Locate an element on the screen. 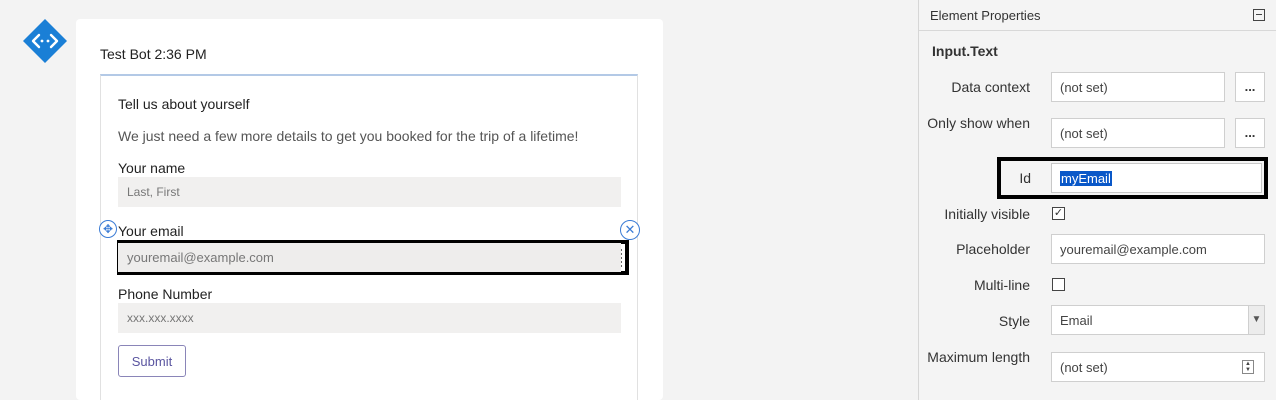 The image size is (1276, 400). max-length-field: (not set) ▲ ▼ is located at coordinates (1158, 367).